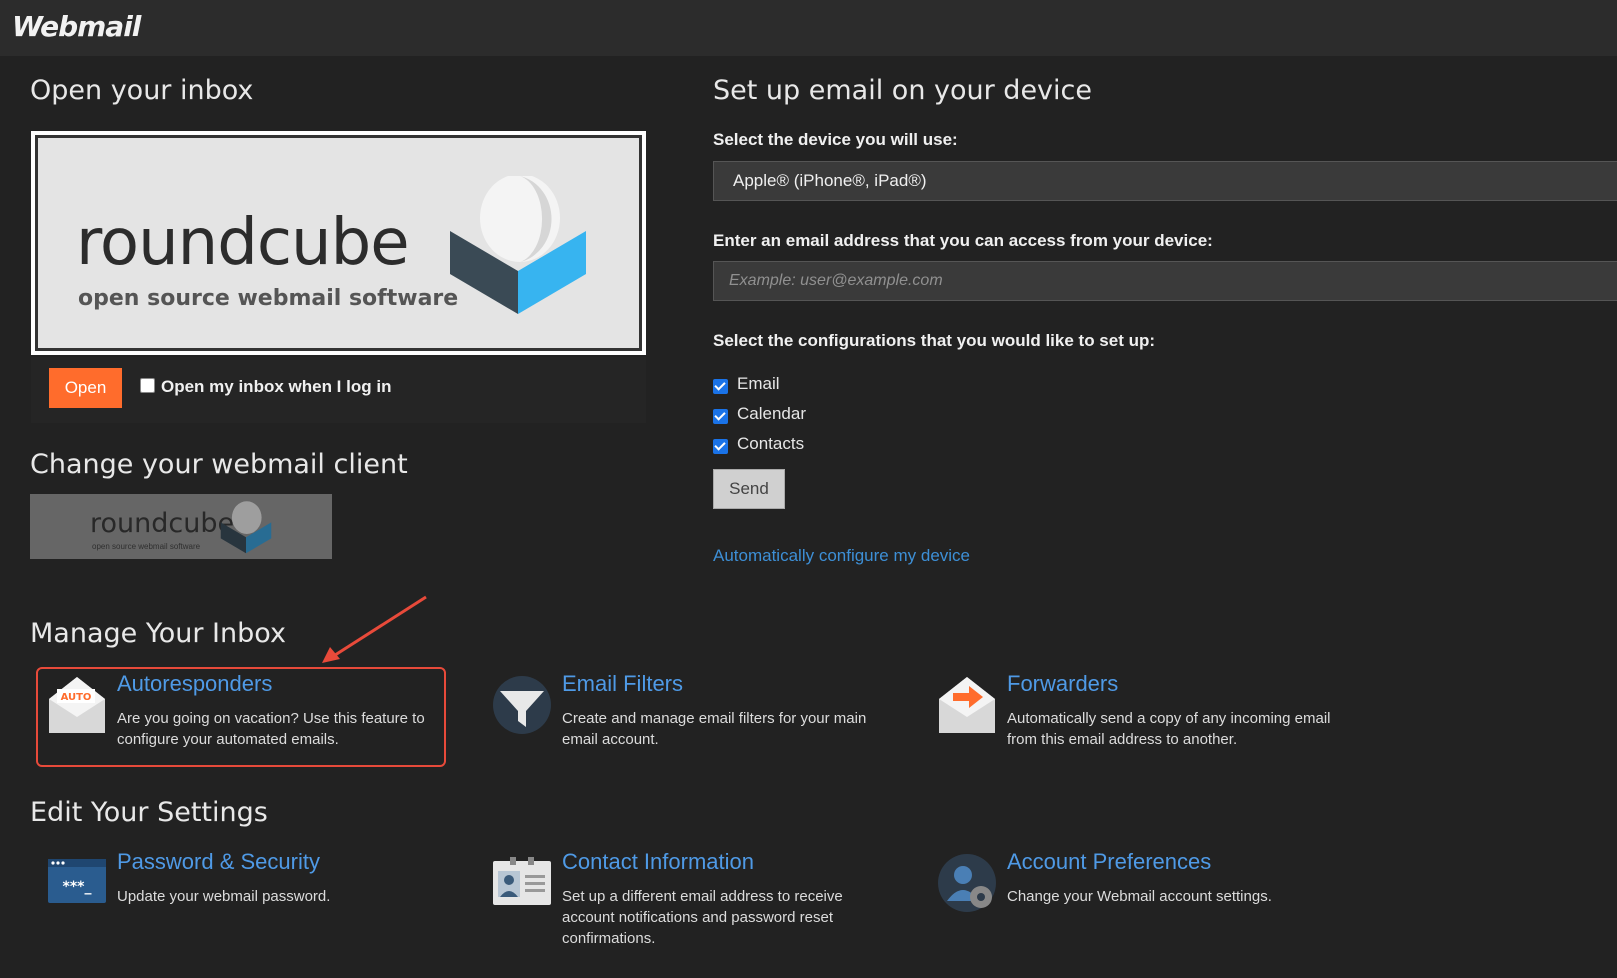 The width and height of the screenshot is (1617, 978). I want to click on calendar-config-label: Calendar, so click(771, 414).